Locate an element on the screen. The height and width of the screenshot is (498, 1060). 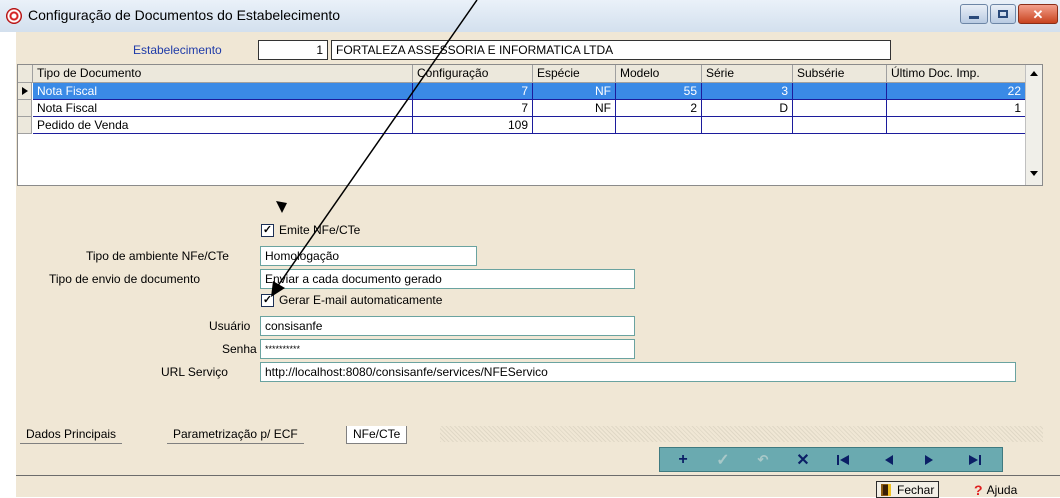
annotation-arrow is located at coordinates (374, 148).